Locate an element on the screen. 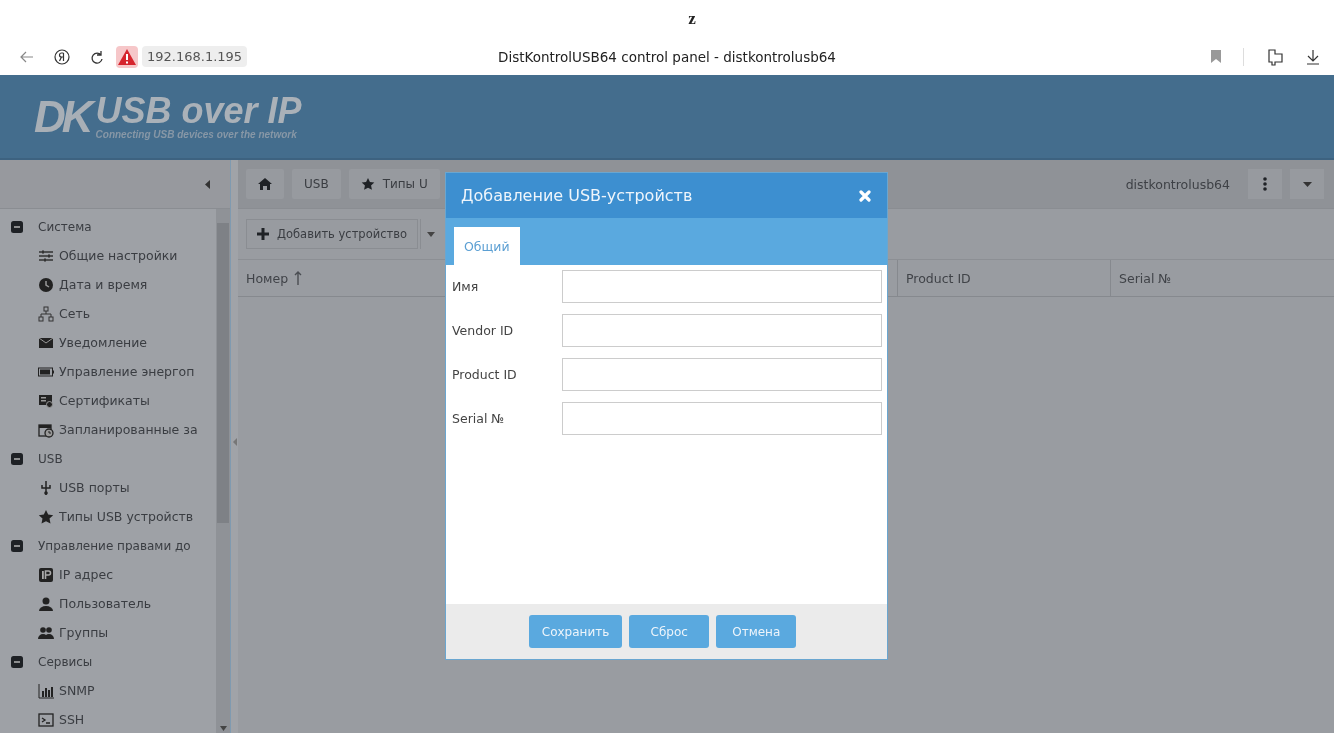  dropdown-button is located at coordinates (1307, 184).